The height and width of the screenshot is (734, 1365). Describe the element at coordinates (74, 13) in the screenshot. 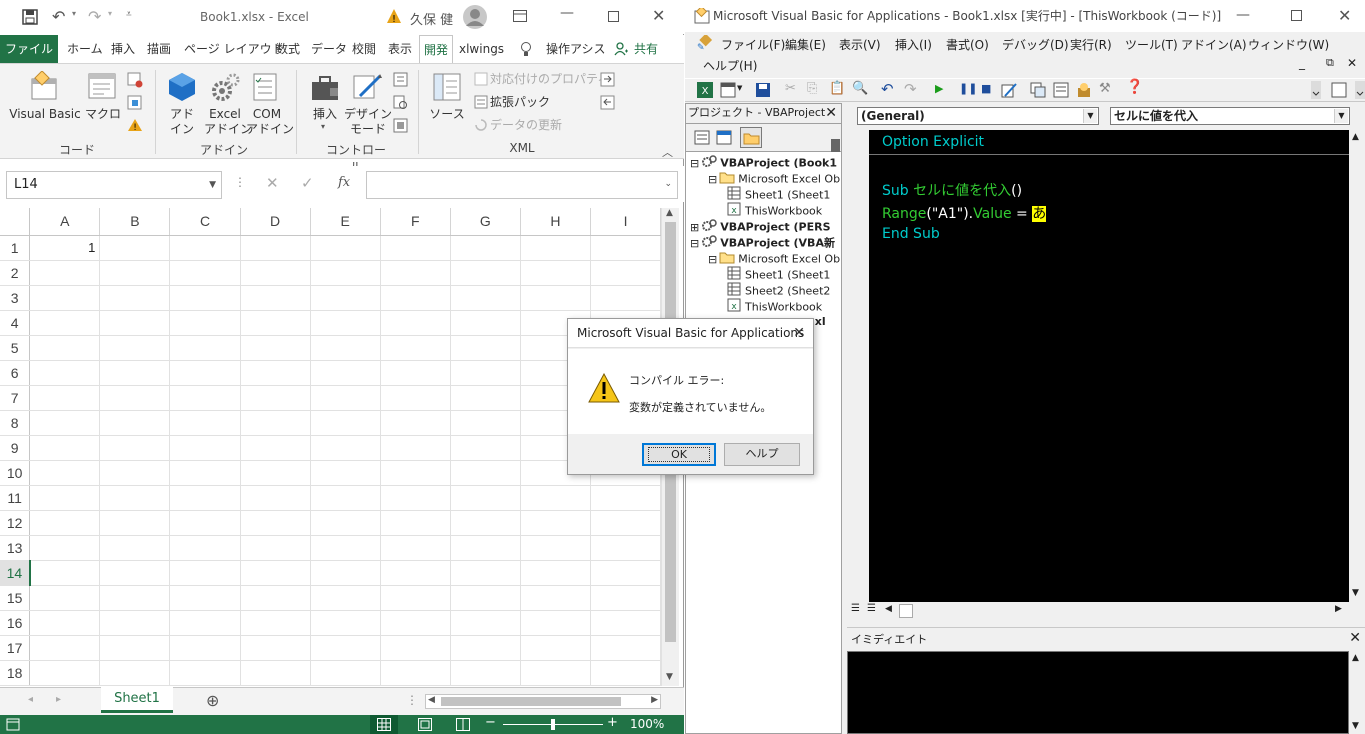

I see `undo-dropdown-icon: ▾` at that location.